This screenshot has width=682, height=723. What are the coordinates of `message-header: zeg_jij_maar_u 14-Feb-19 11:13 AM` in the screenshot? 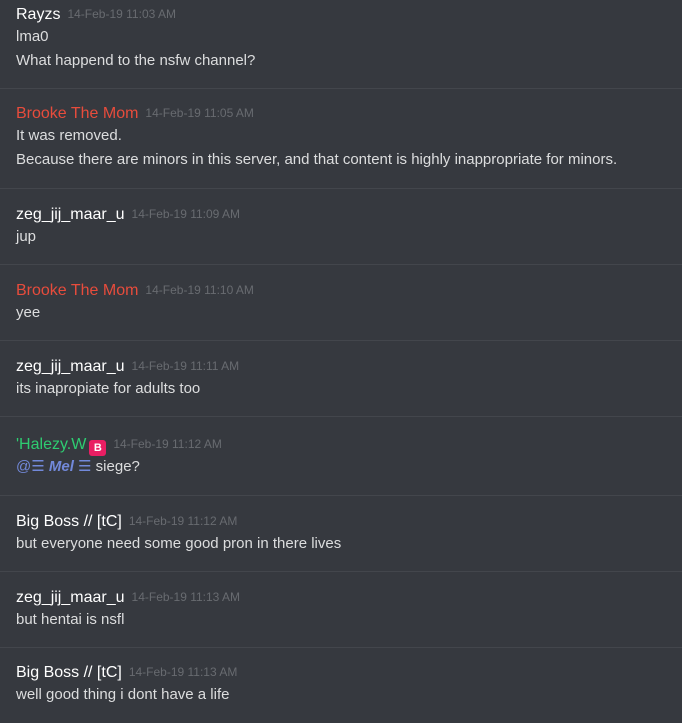 It's located at (349, 597).